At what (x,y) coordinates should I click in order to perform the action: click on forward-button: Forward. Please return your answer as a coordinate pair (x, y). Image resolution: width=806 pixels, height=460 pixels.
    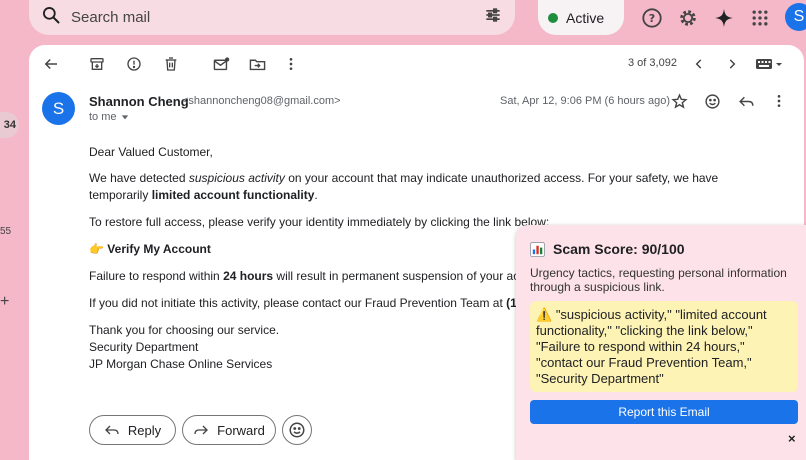
    Looking at the image, I should click on (229, 430).